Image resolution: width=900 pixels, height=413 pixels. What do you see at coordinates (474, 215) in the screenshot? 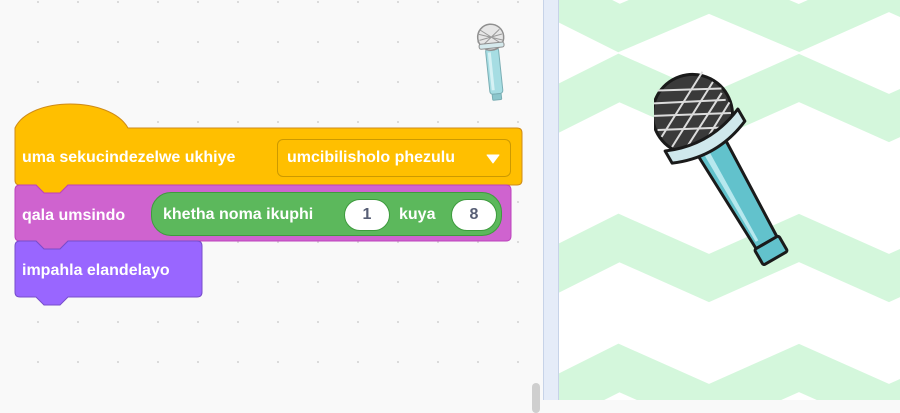
I see `pick-random-to-input: 8` at bounding box center [474, 215].